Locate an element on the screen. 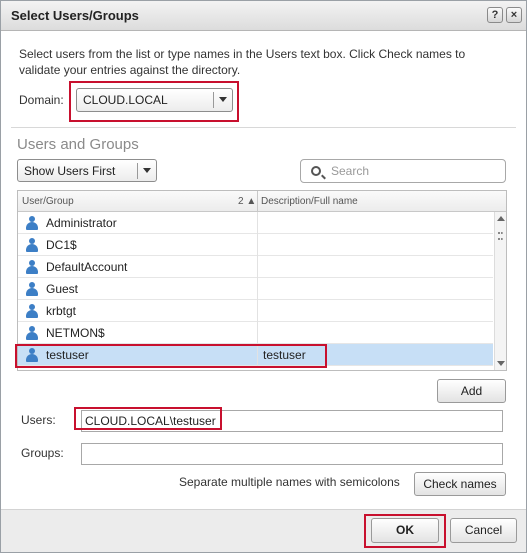 This screenshot has width=527, height=553. user-name: Guest is located at coordinates (62, 289).